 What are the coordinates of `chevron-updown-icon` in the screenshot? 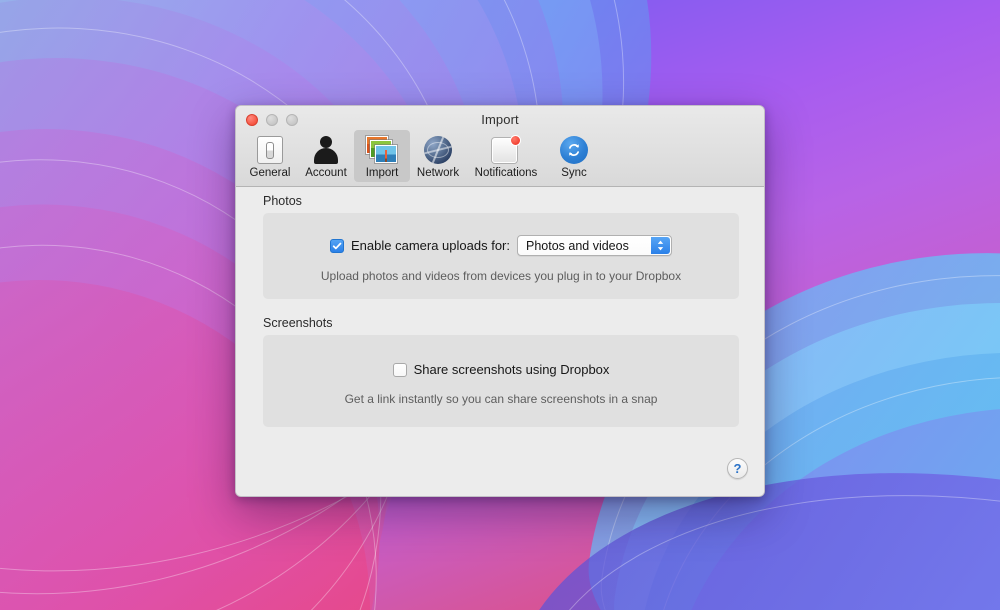 It's located at (660, 245).